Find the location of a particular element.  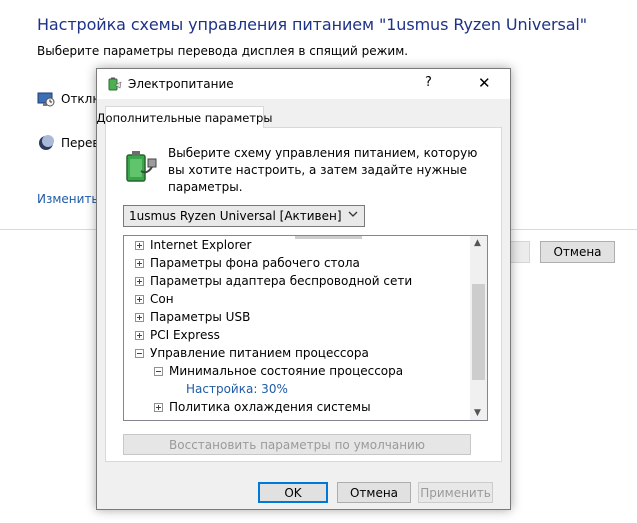

tree-item-label: Минимальное состояние процессора is located at coordinates (286, 371).